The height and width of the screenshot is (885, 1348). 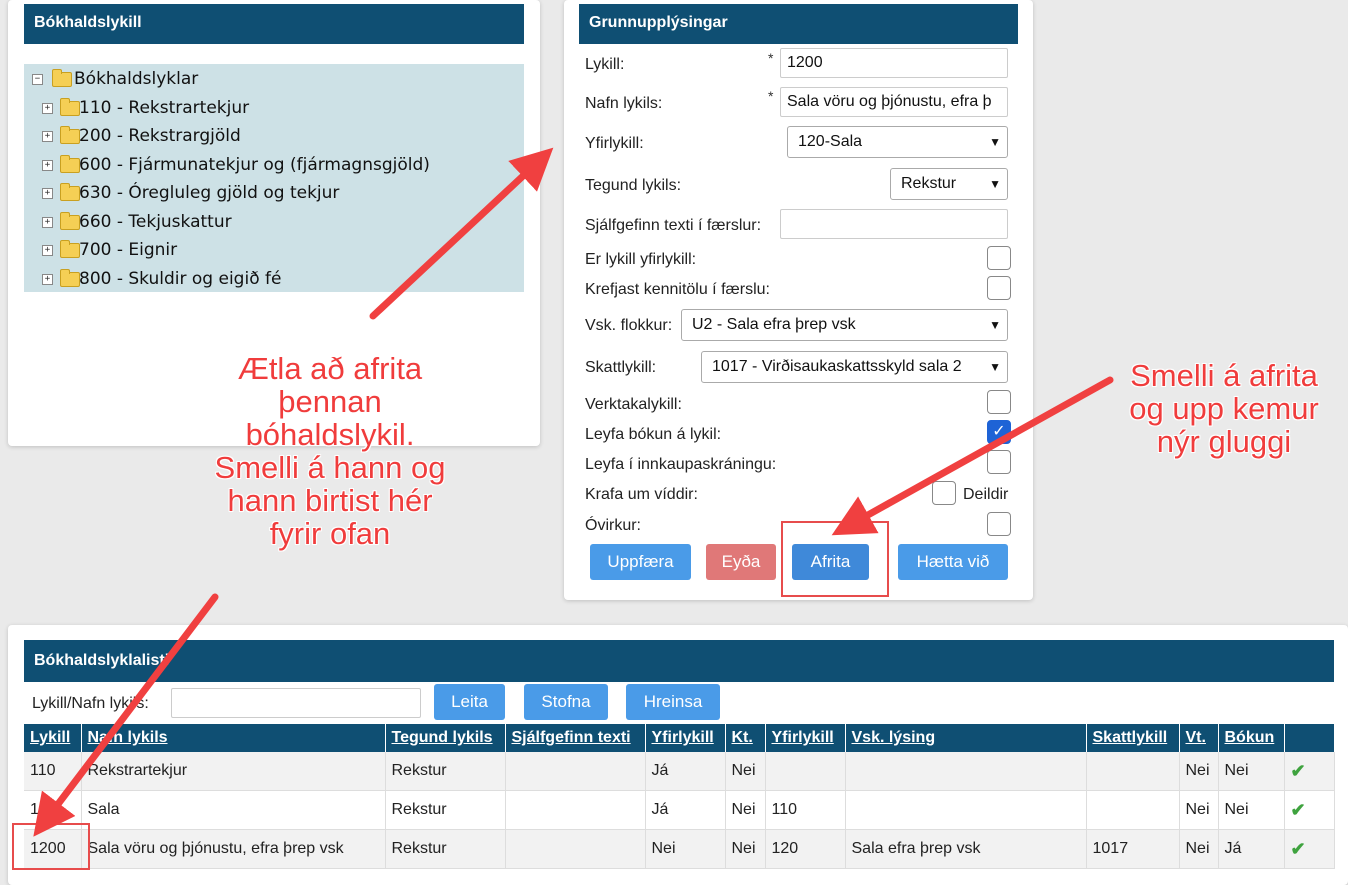 What do you see at coordinates (929, 183) in the screenshot?
I see `tegund-lykils-value: Rekstur` at bounding box center [929, 183].